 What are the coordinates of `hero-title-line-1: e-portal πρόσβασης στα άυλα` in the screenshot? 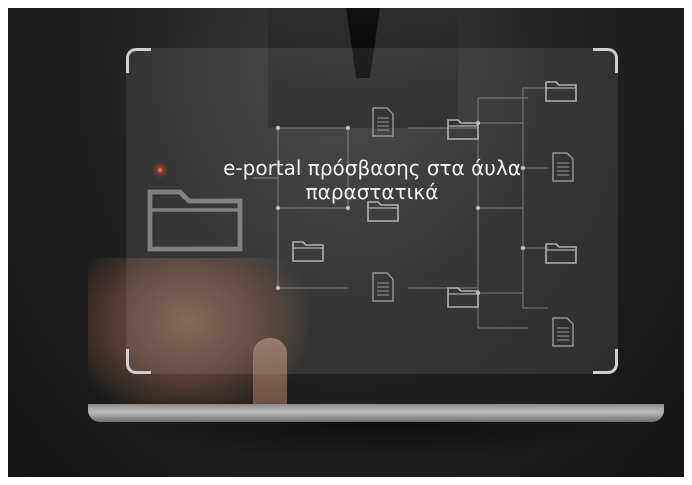 It's located at (372, 168).